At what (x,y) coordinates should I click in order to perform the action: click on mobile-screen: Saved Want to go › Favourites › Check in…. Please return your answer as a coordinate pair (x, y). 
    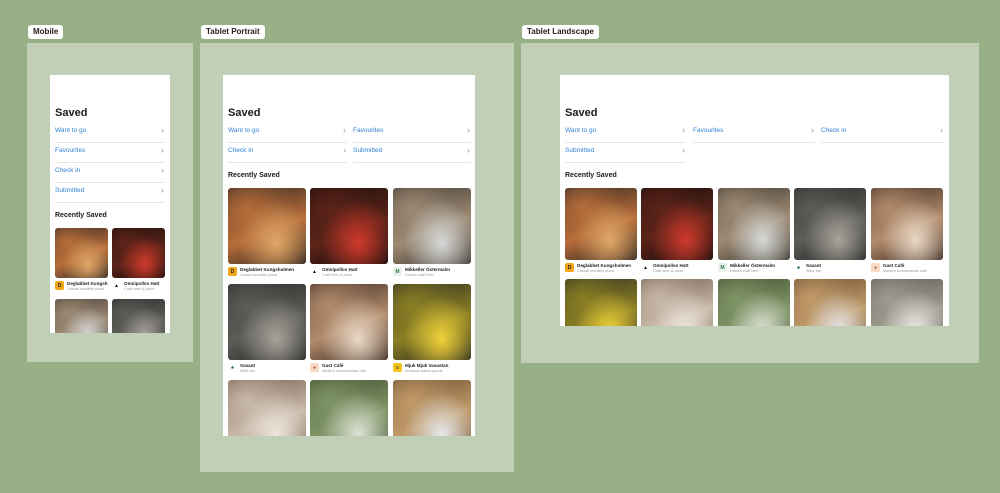
    Looking at the image, I should click on (110, 204).